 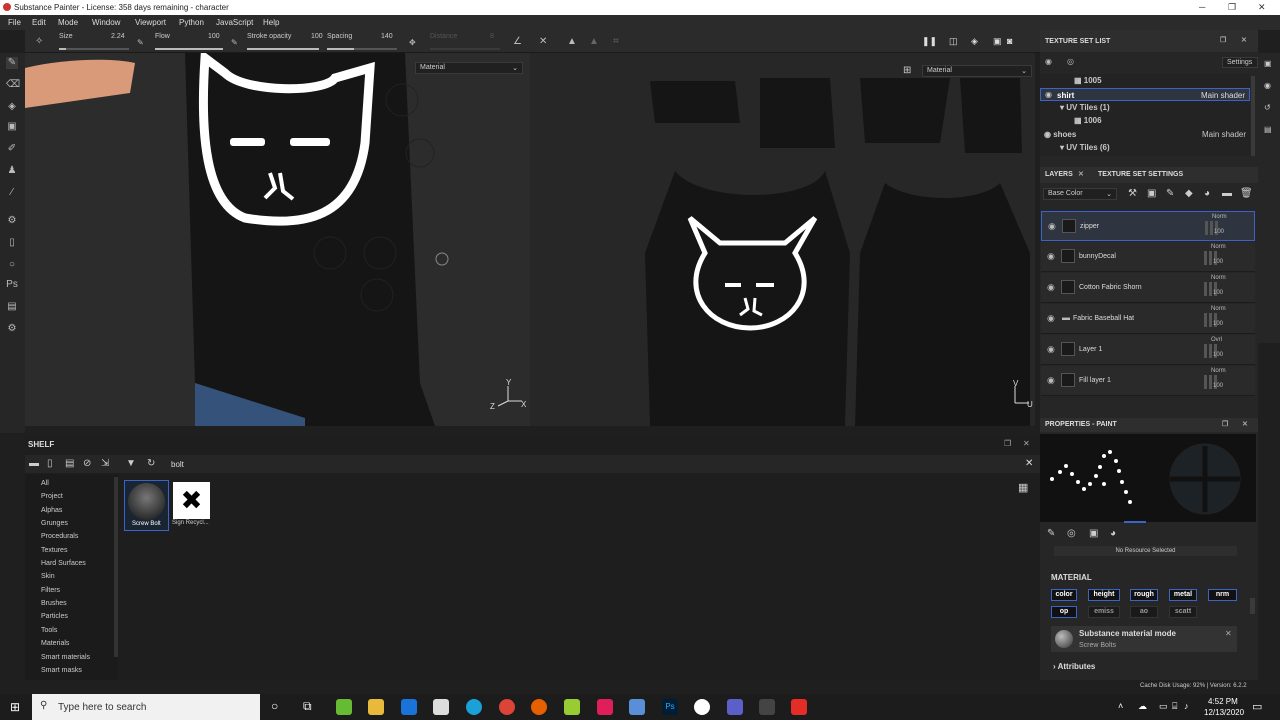 I want to click on category-hard-surfaces: Hard Surfaces, so click(x=63, y=563).